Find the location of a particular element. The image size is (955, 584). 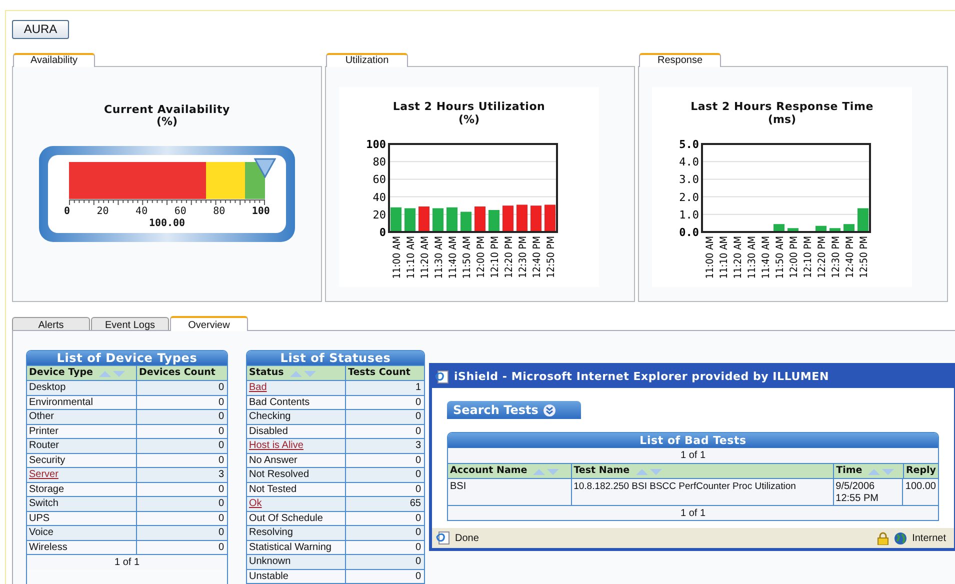

table-link: Ok is located at coordinates (255, 503).